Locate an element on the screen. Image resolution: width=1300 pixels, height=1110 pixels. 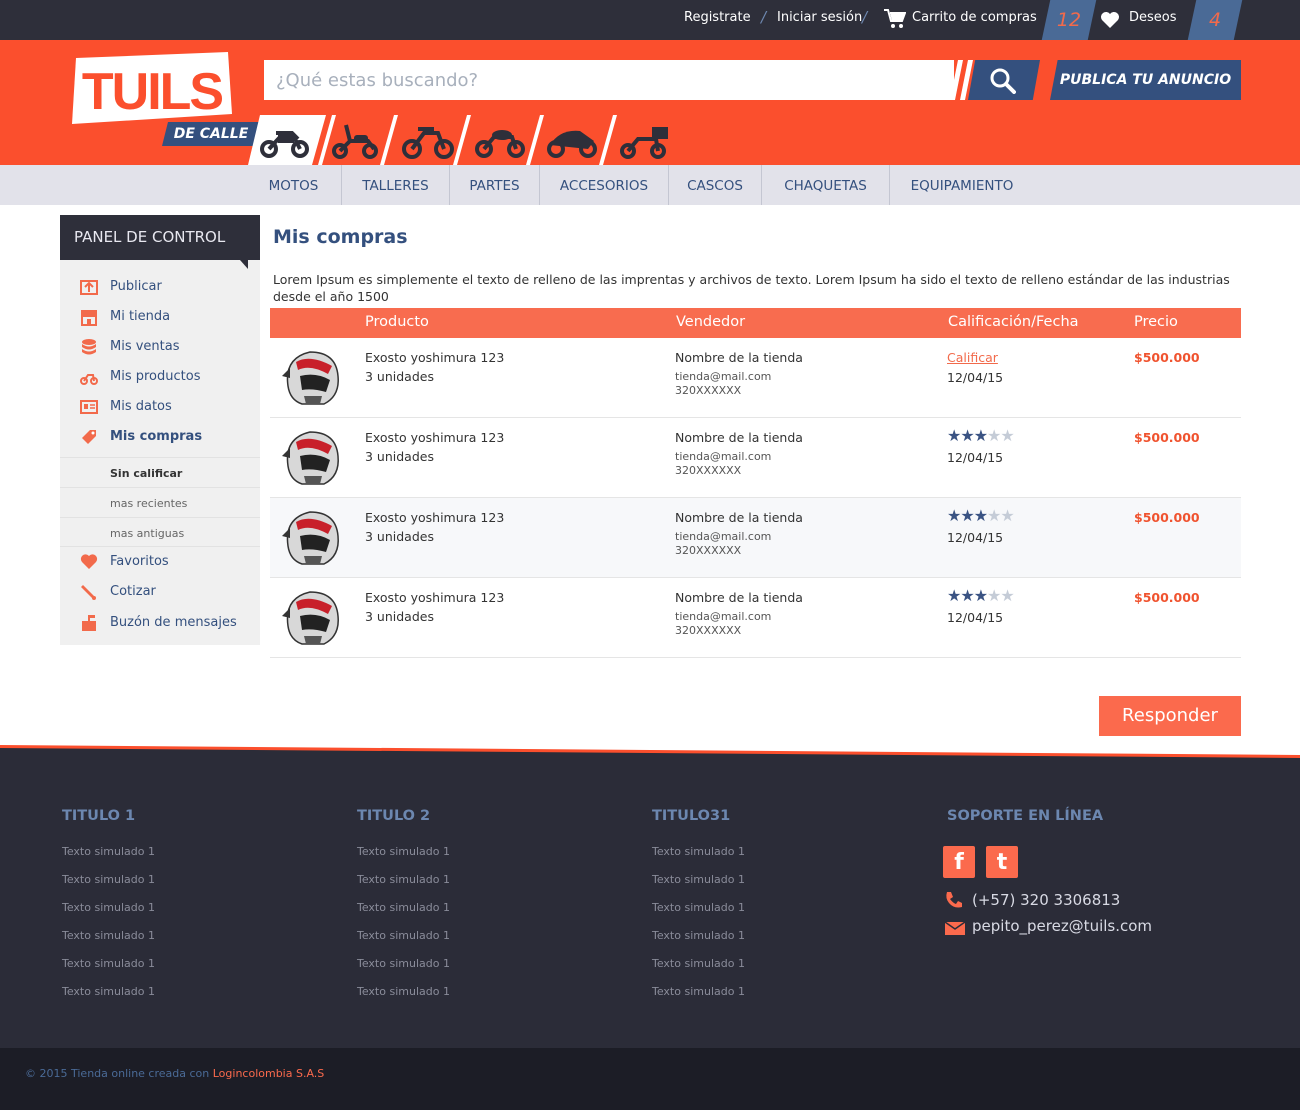
dirt-bike-icon is located at coordinates (431, 140).